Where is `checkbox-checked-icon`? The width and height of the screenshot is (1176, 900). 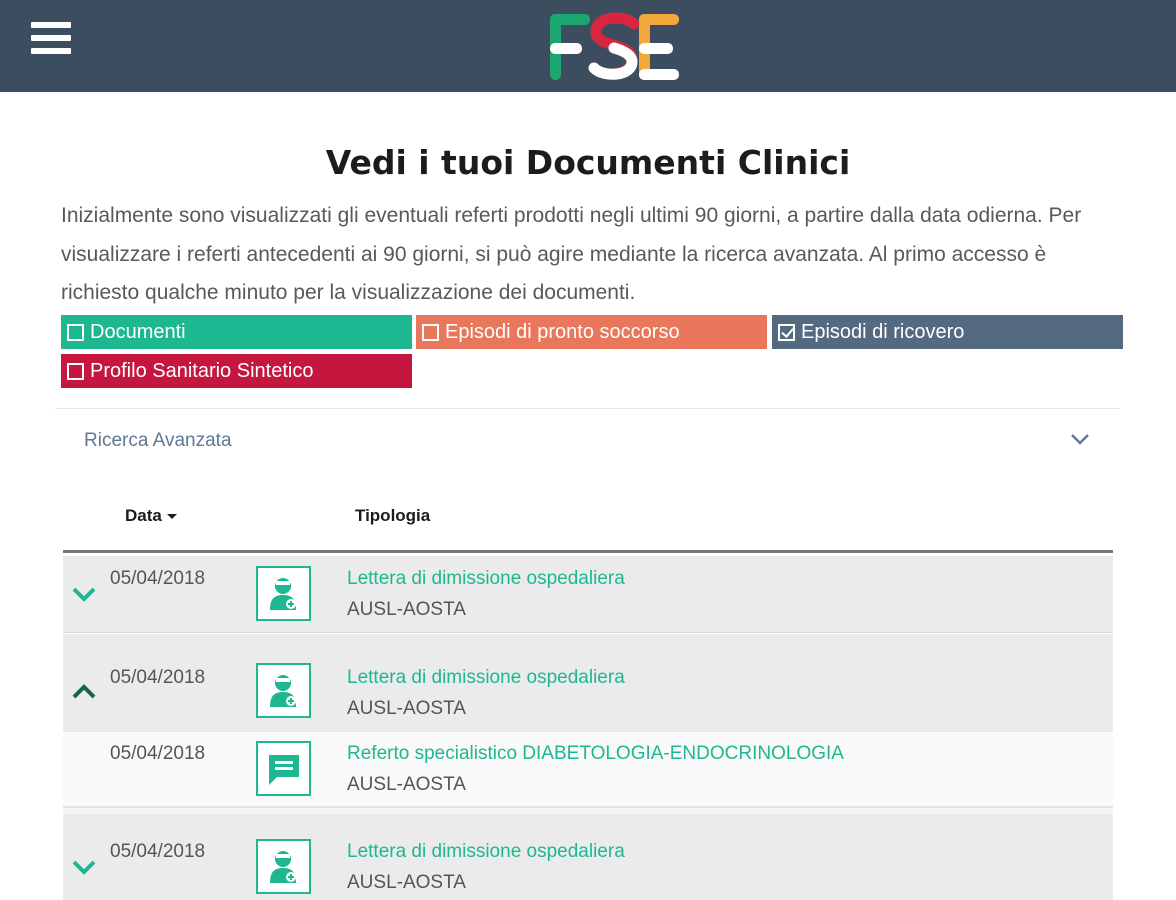
checkbox-checked-icon is located at coordinates (786, 332).